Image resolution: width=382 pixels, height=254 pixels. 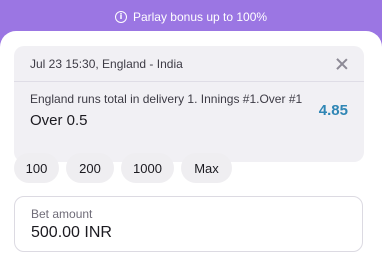 What do you see at coordinates (71, 233) in the screenshot?
I see `bet-amount-input: 500.00 INR` at bounding box center [71, 233].